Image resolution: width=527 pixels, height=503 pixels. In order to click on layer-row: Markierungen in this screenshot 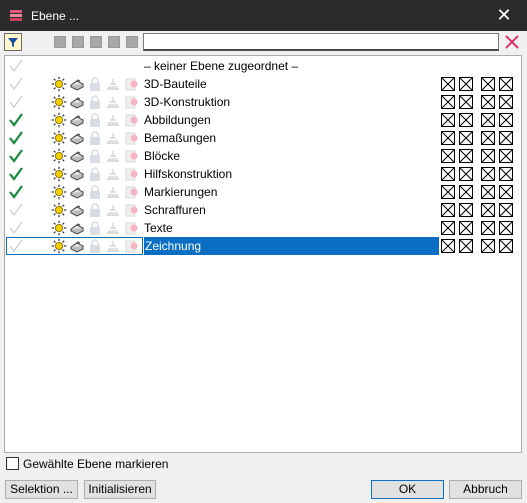, I will do `click(263, 192)`.